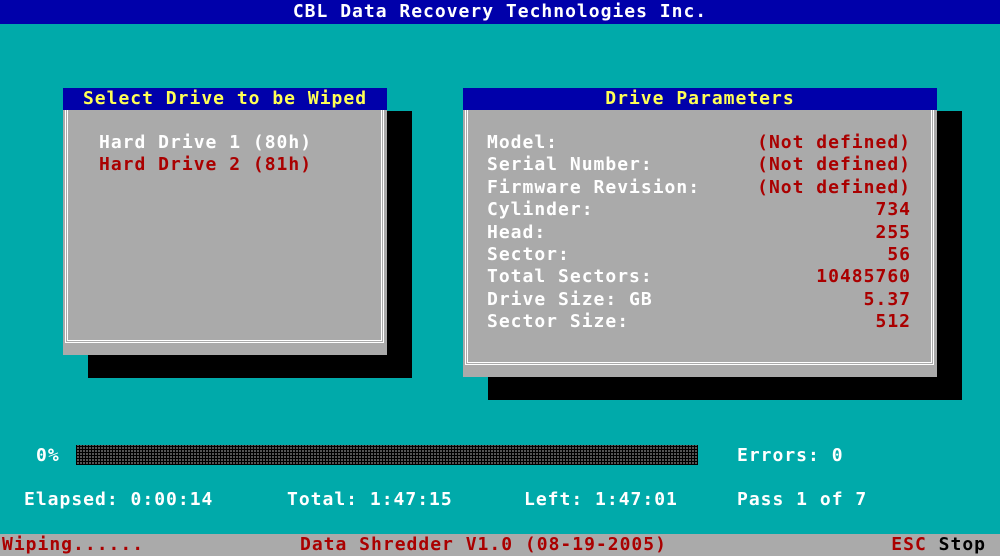 This screenshot has height=556, width=1000. I want to click on progress-percent: 0%, so click(48, 455).